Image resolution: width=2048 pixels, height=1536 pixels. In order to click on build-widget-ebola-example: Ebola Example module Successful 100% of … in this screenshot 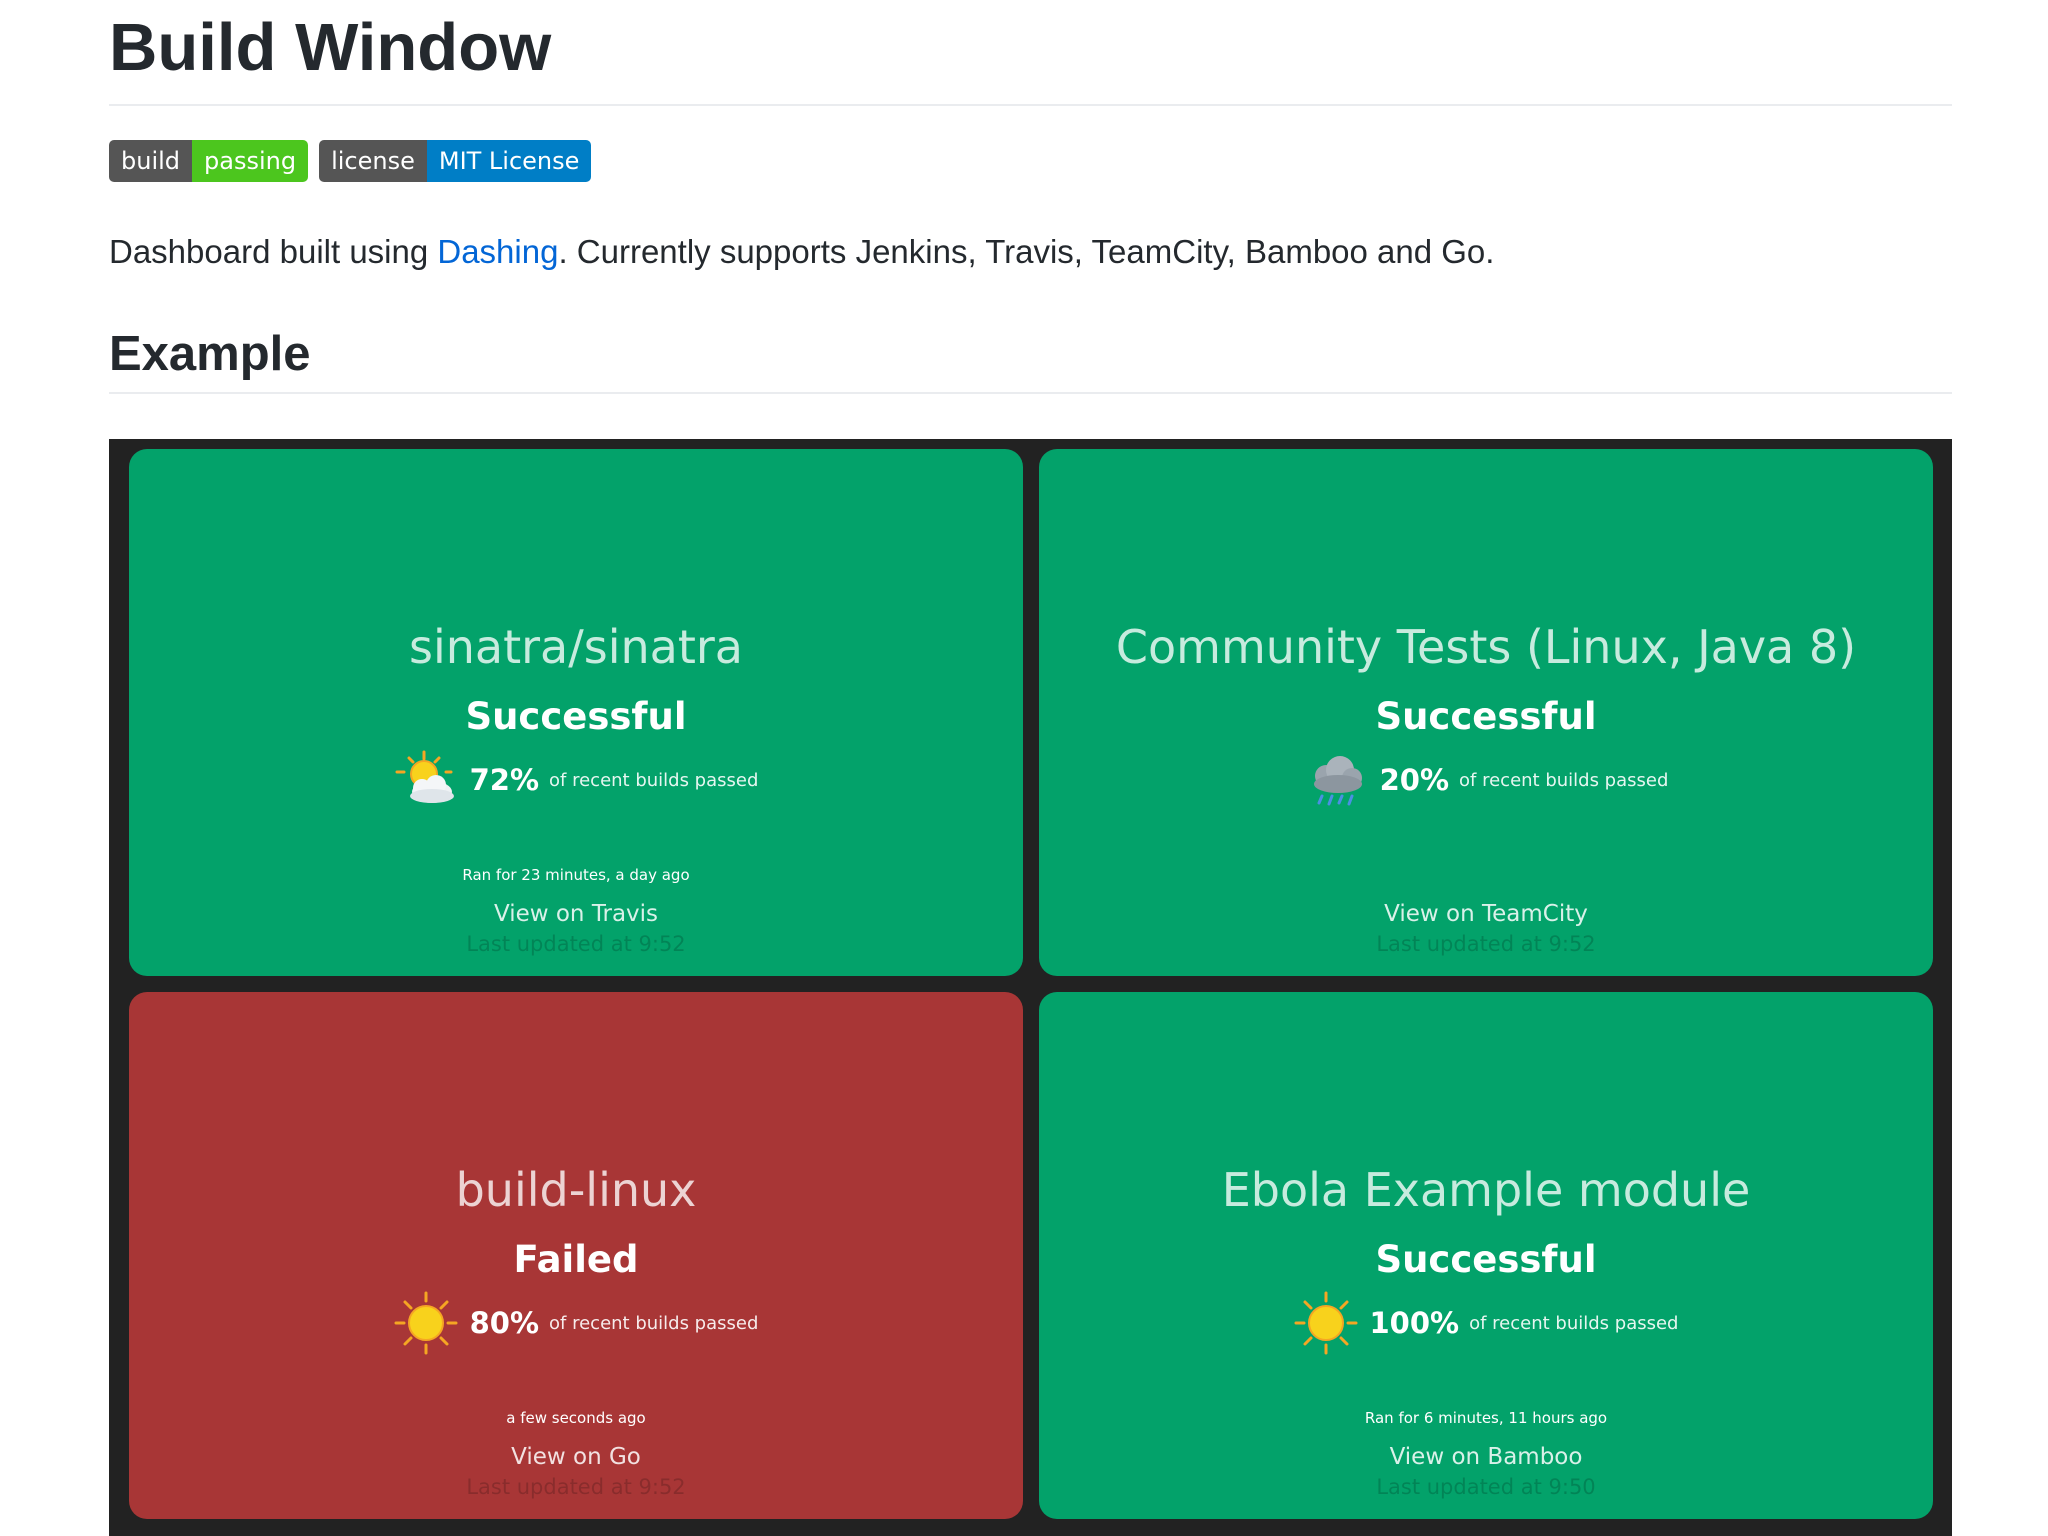, I will do `click(1486, 1255)`.